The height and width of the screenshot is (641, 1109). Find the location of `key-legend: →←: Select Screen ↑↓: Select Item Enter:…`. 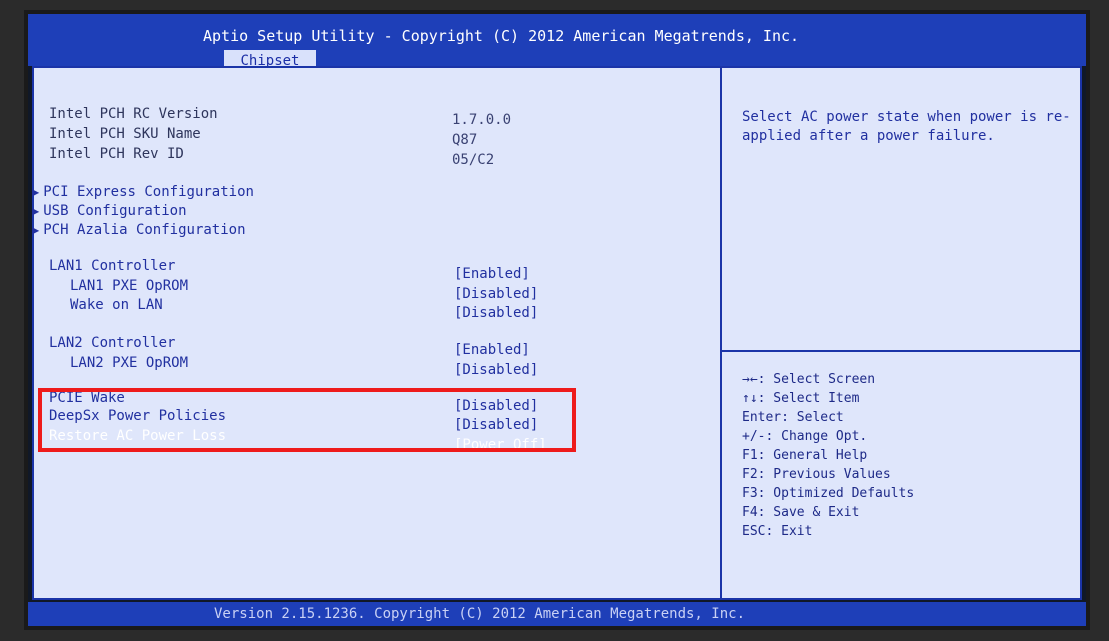

key-legend: →←: Select Screen ↑↓: Select Item Enter:… is located at coordinates (907, 455).